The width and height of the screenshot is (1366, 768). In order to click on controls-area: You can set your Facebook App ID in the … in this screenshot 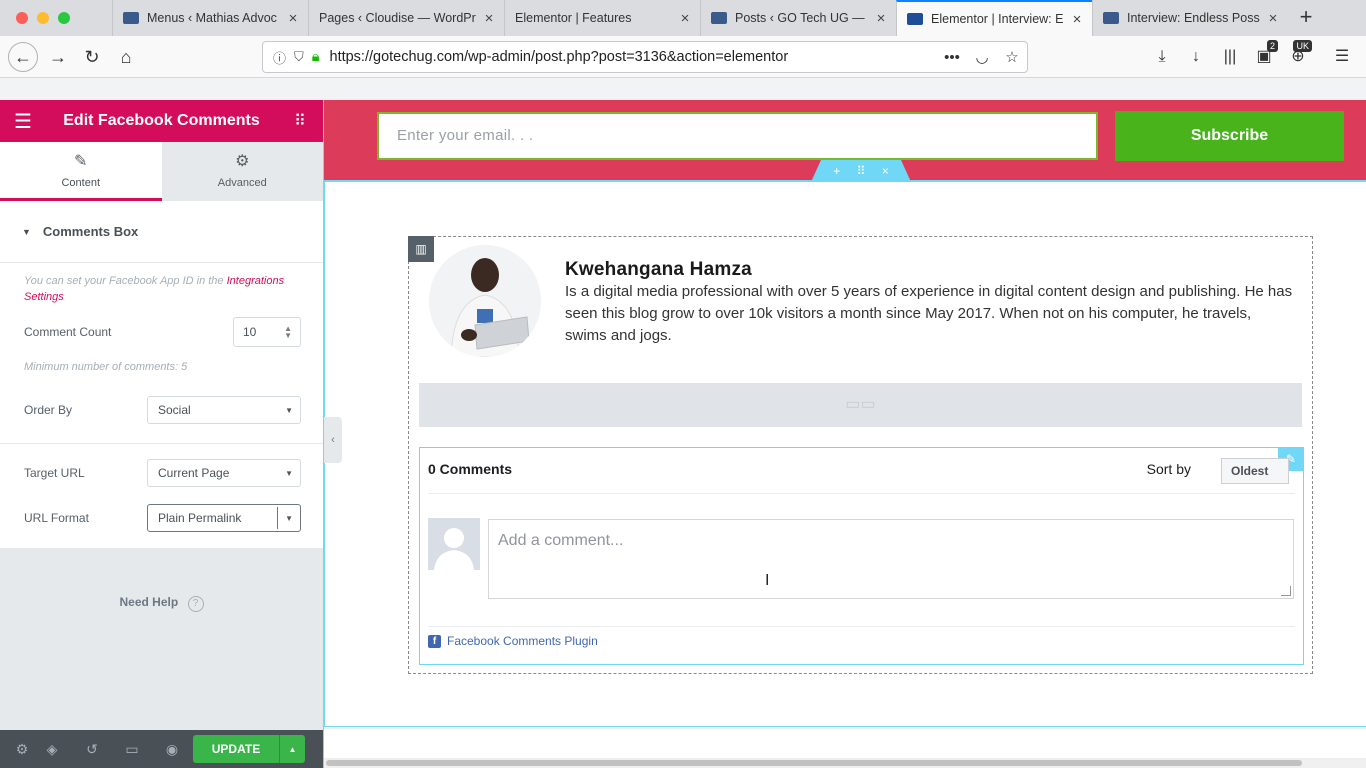, I will do `click(161, 405)`.